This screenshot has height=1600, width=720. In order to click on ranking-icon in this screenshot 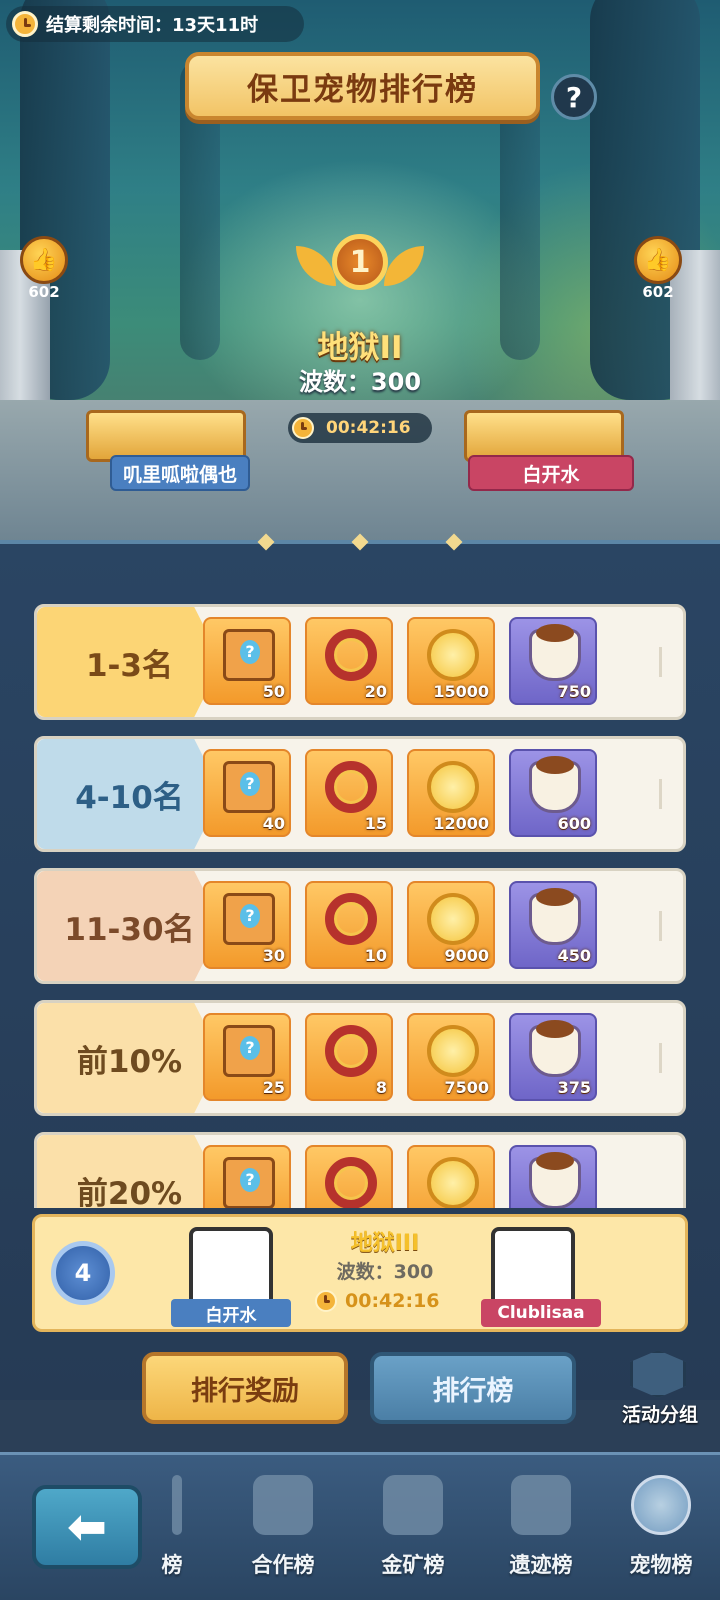, I will do `click(177, 1505)`.